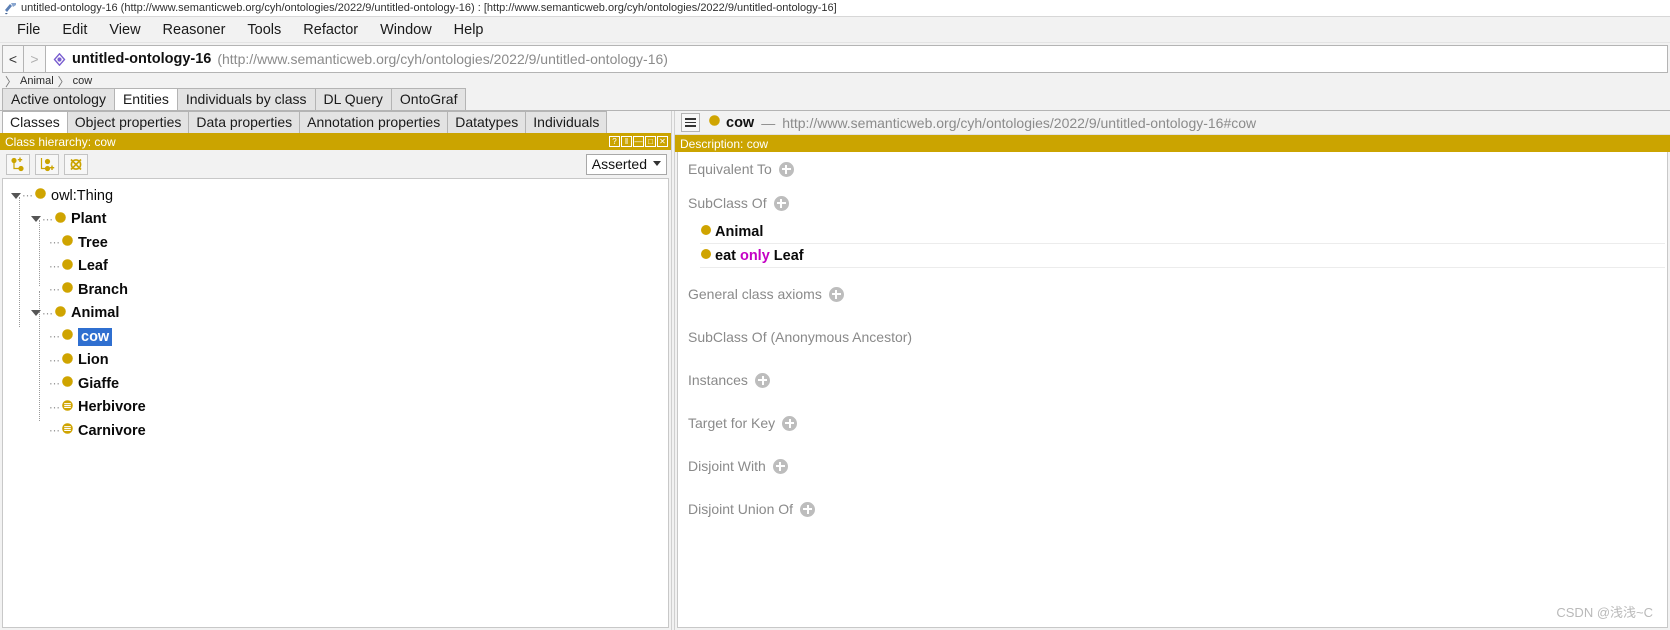  What do you see at coordinates (128, 122) in the screenshot?
I see `subtab-object-properties: Object properties` at bounding box center [128, 122].